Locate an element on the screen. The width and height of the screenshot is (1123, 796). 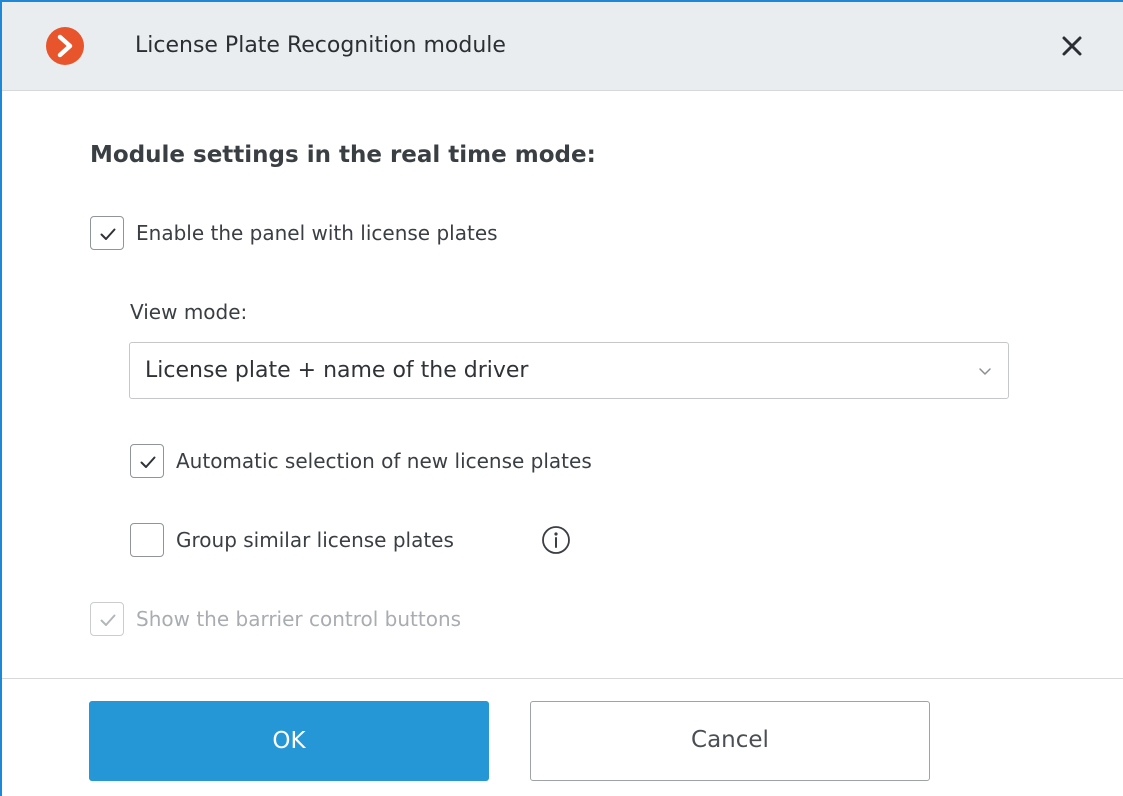
barrier-buttons-label: Show the barrier control buttons is located at coordinates (299, 619).